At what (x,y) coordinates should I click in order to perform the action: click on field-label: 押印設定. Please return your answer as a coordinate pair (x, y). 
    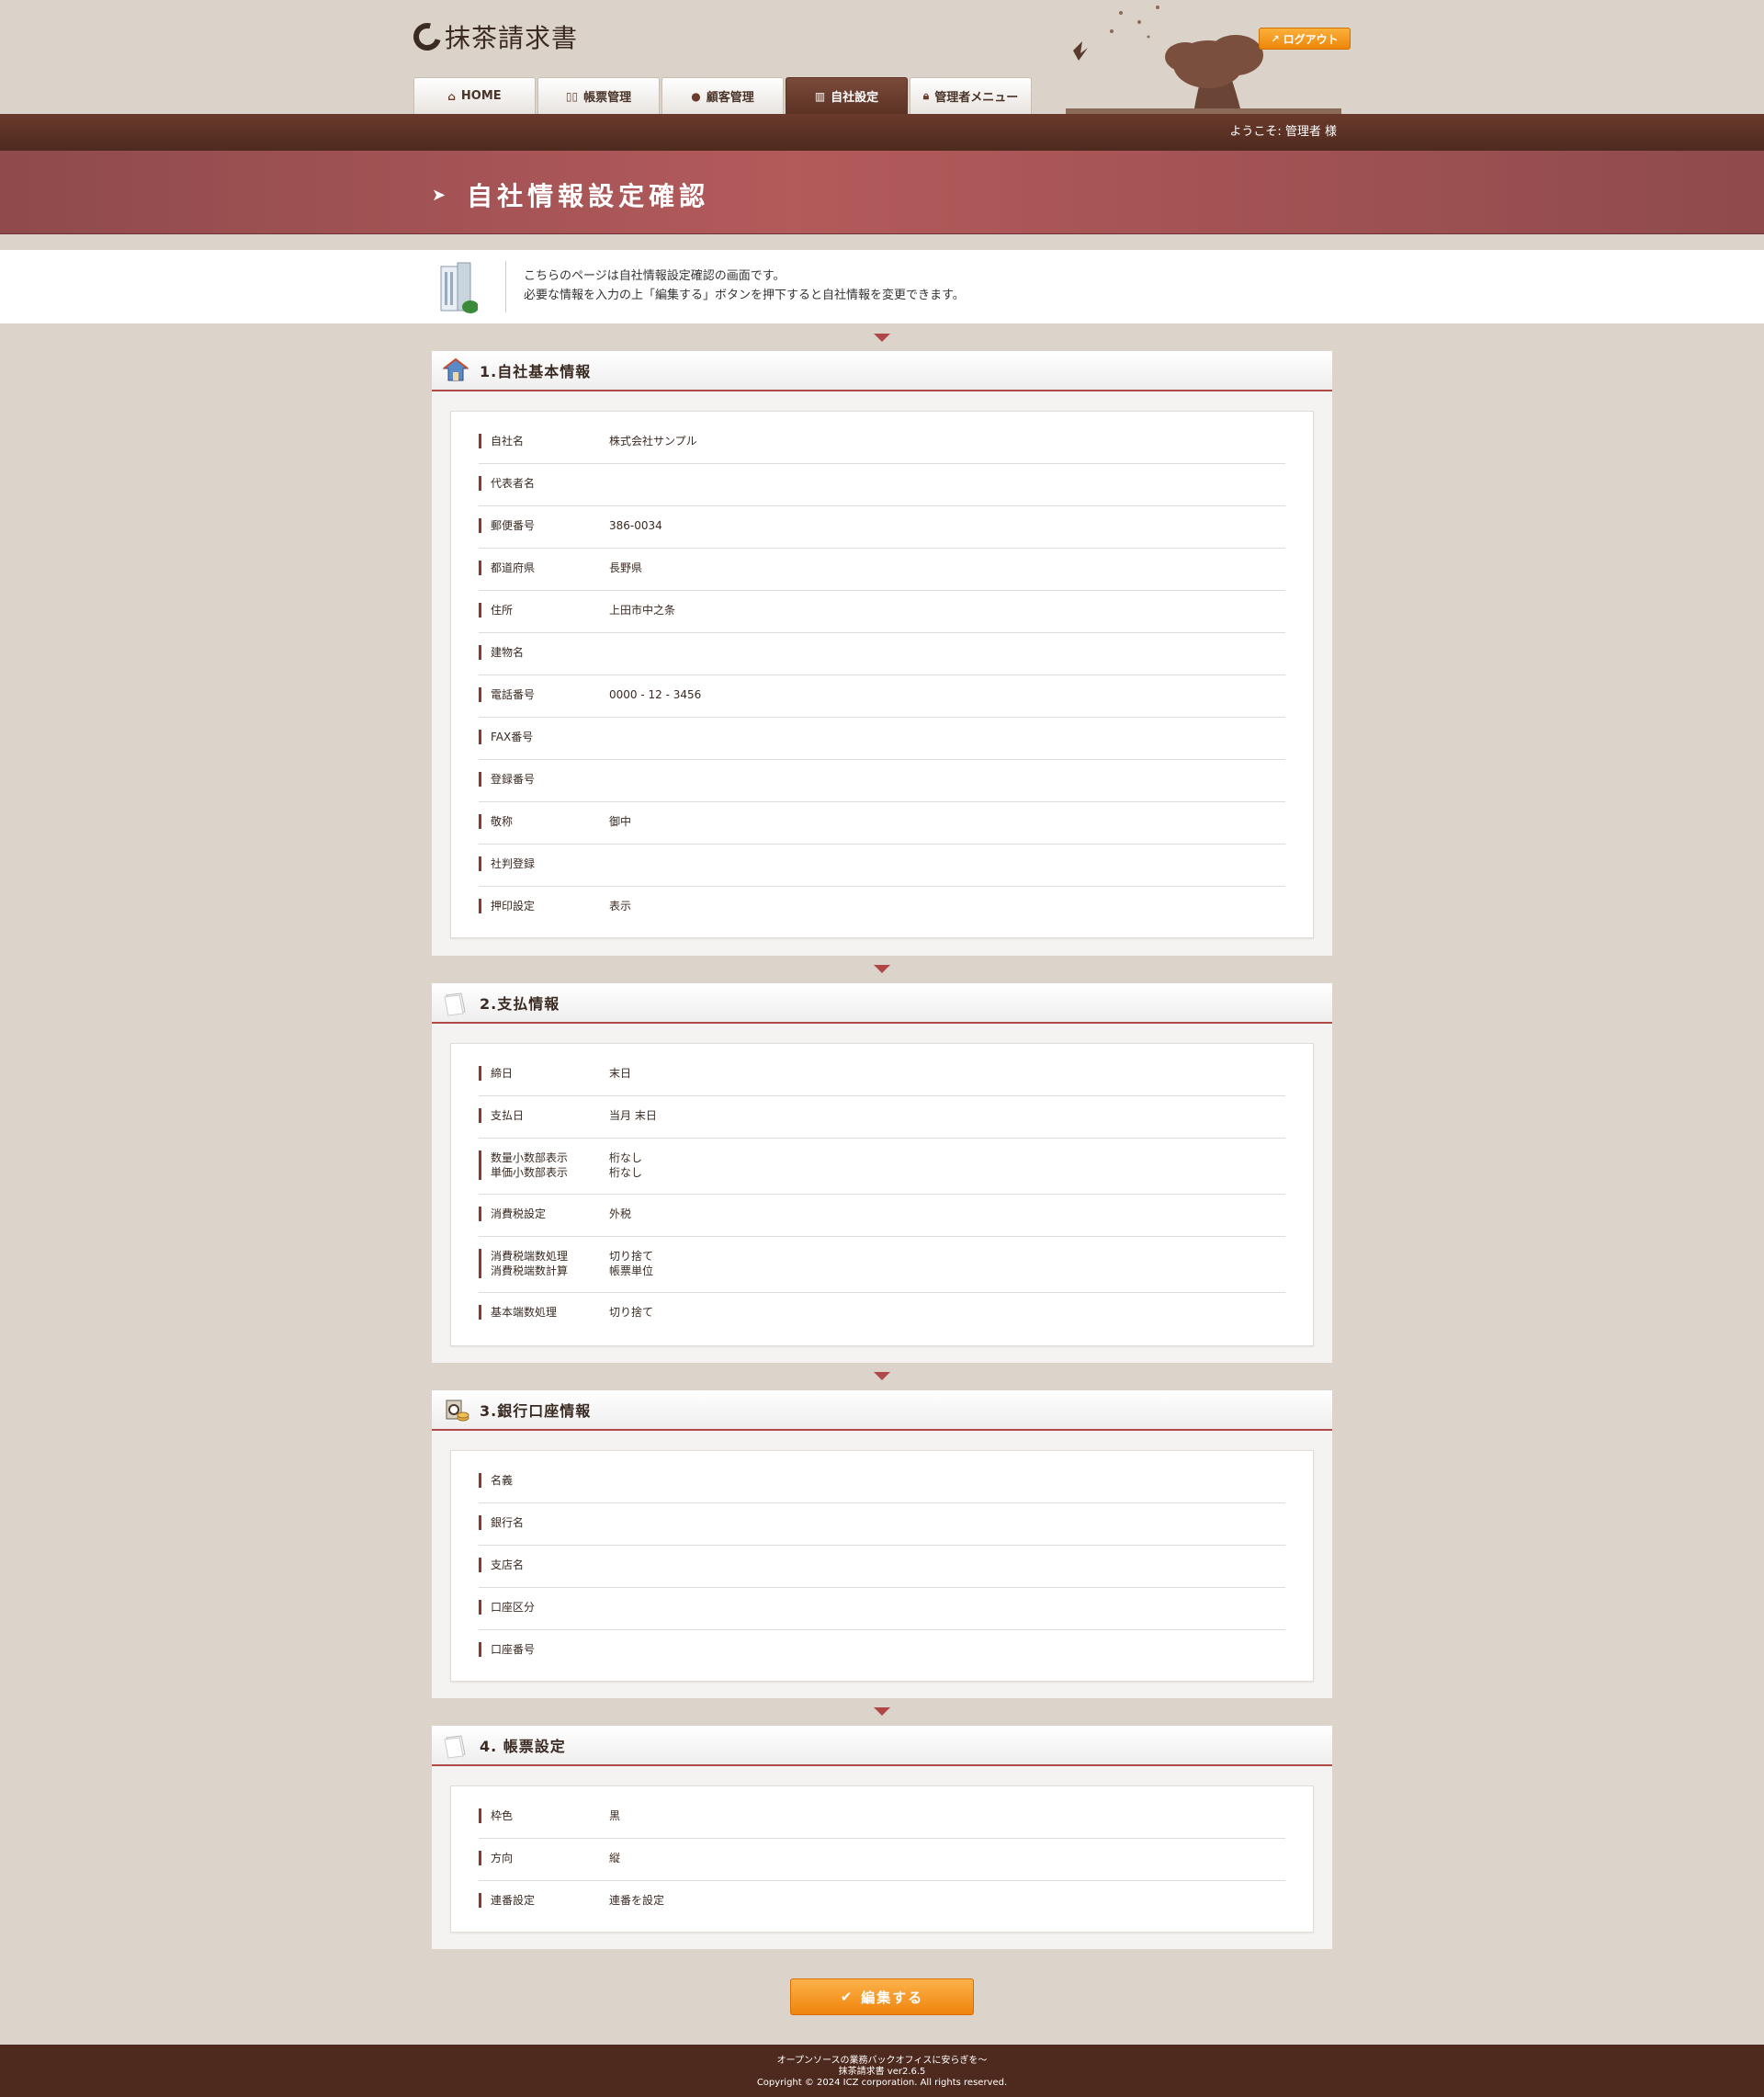
    Looking at the image, I should click on (507, 906).